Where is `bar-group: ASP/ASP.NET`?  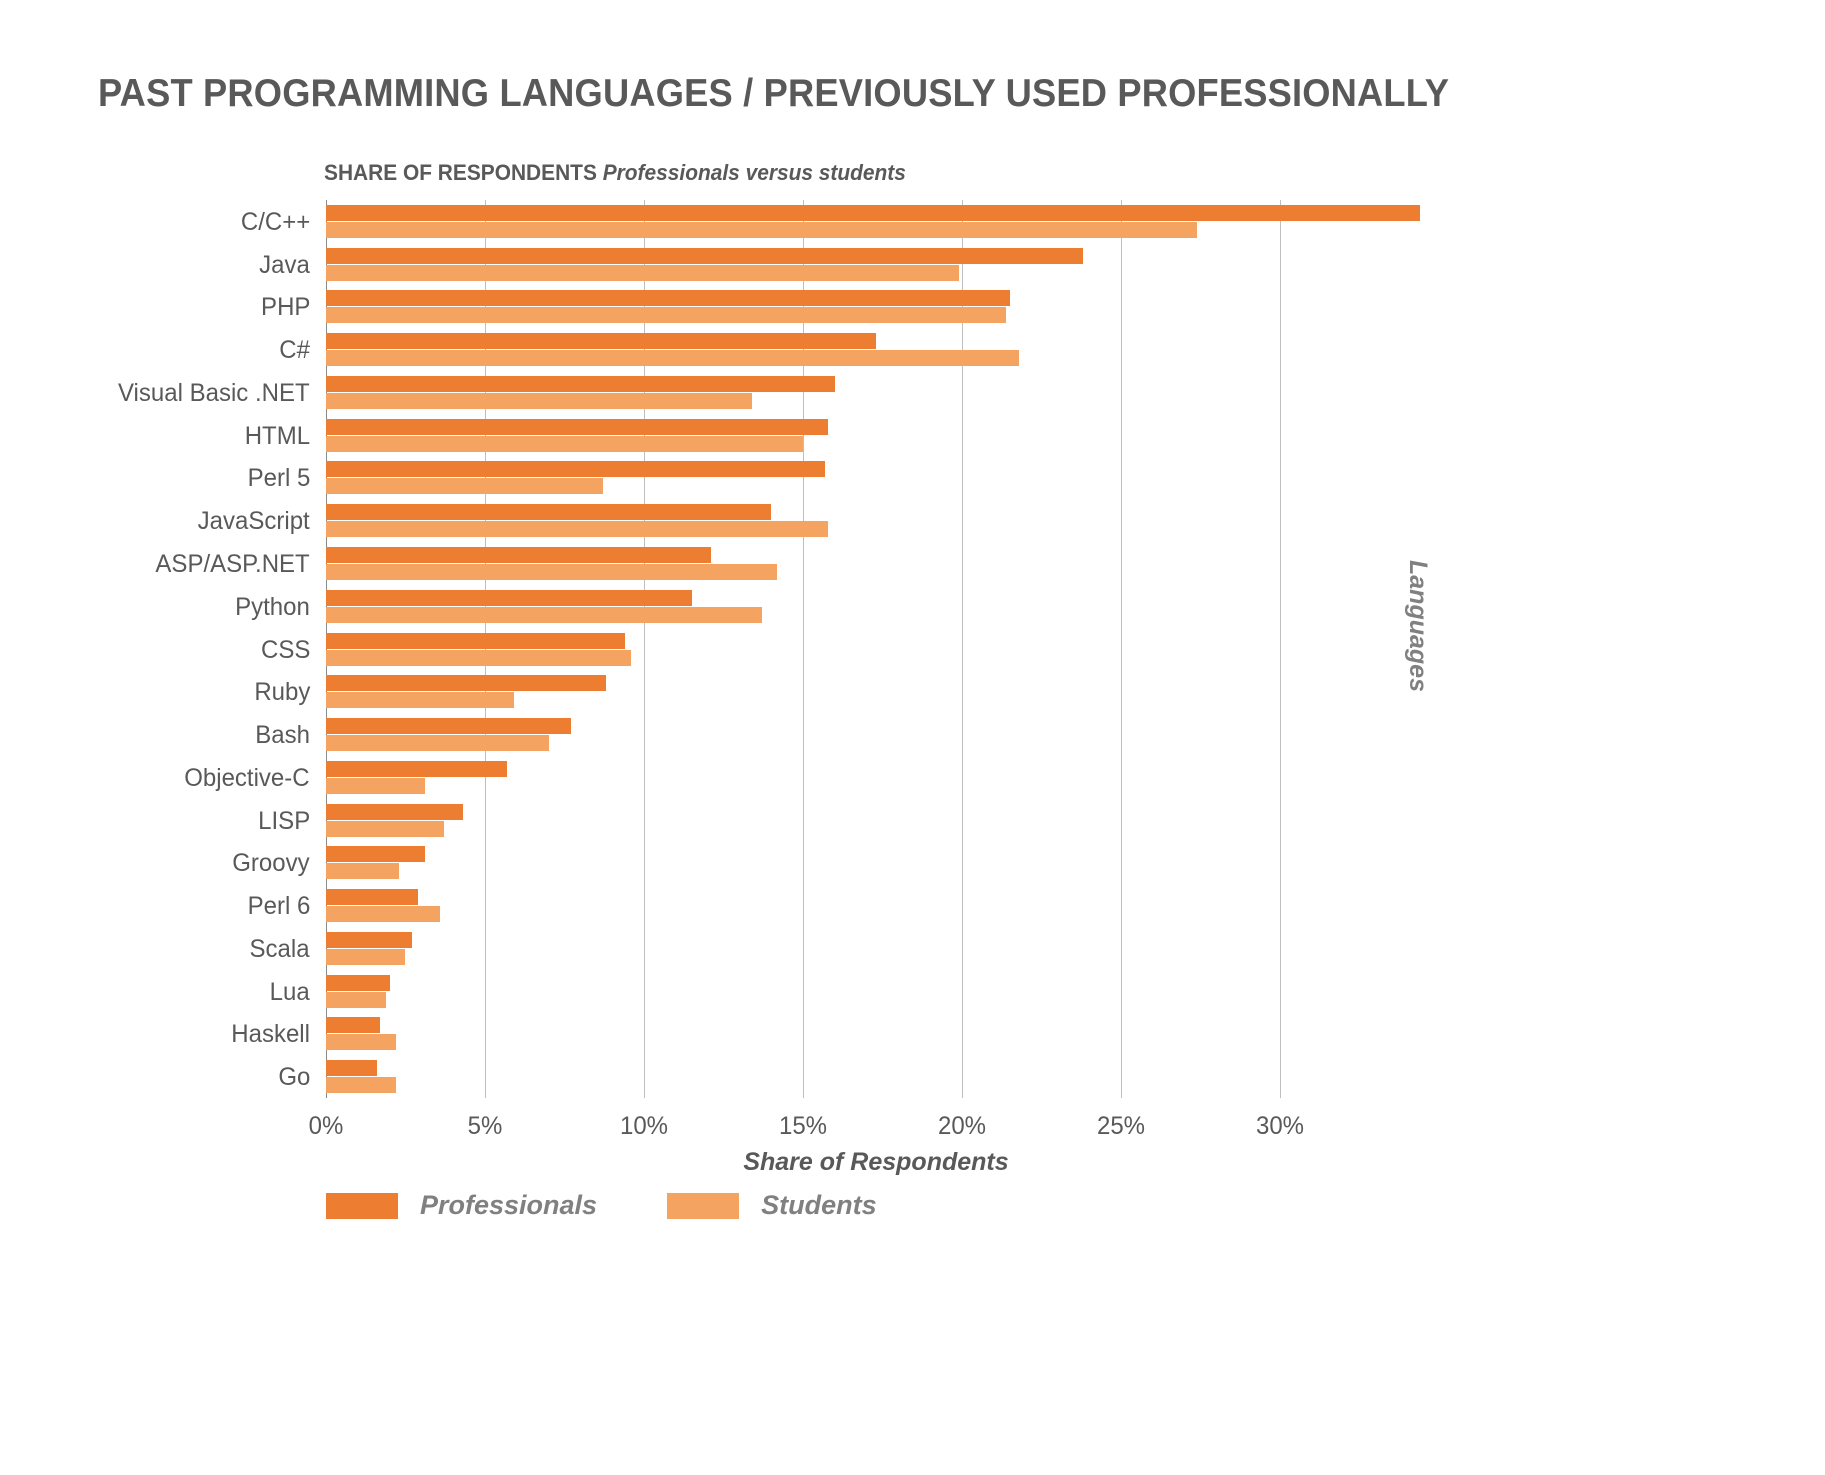
bar-group: ASP/ASP.NET is located at coordinates (791, 563).